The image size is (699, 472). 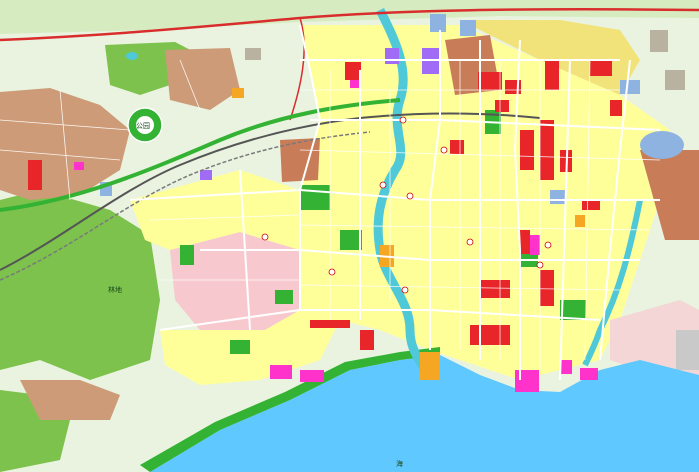 What do you see at coordinates (132, 56) in the screenshot?
I see `pond-north-west` at bounding box center [132, 56].